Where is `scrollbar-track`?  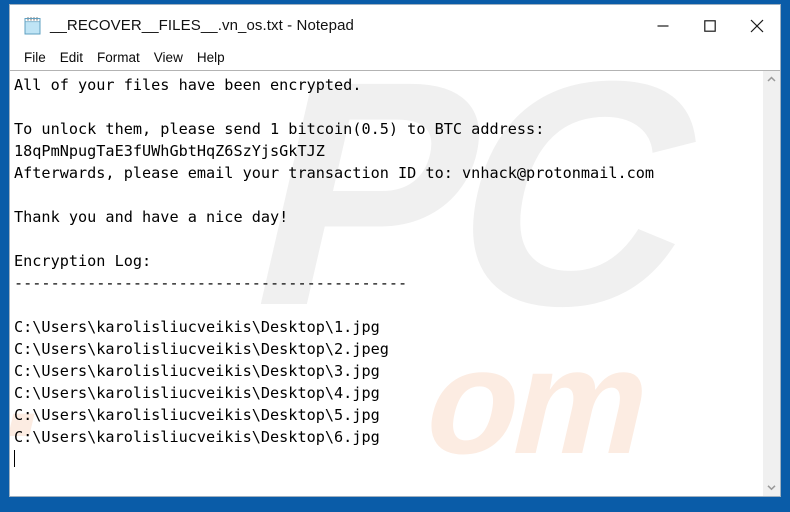
scrollbar-track is located at coordinates (771, 283).